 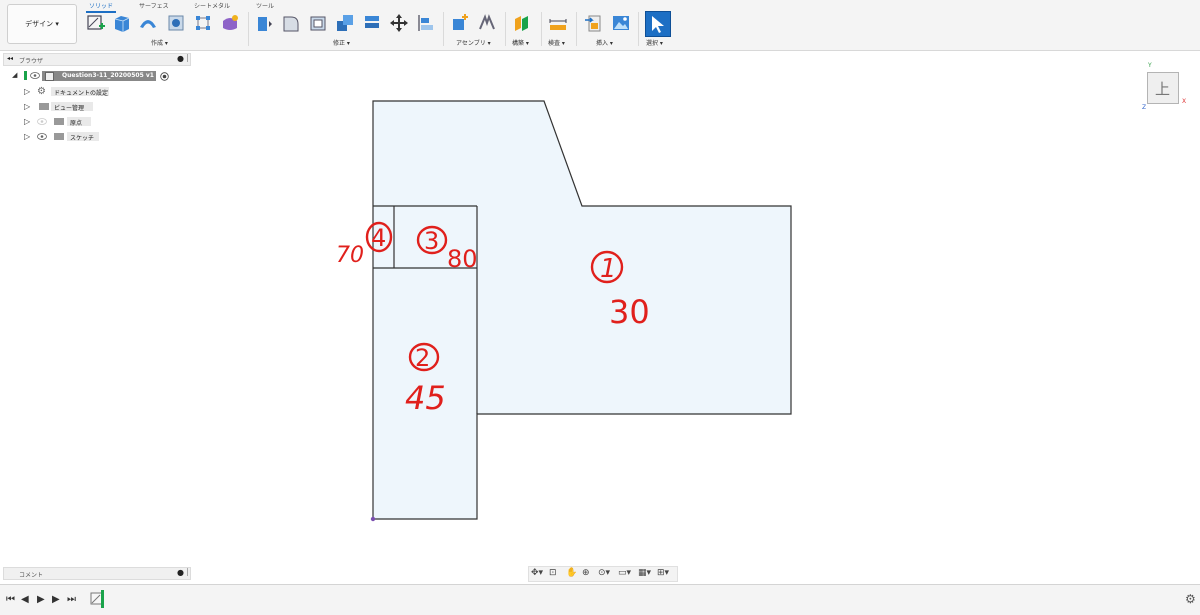 I want to click on annotation-number-3: 3, so click(x=431, y=241).